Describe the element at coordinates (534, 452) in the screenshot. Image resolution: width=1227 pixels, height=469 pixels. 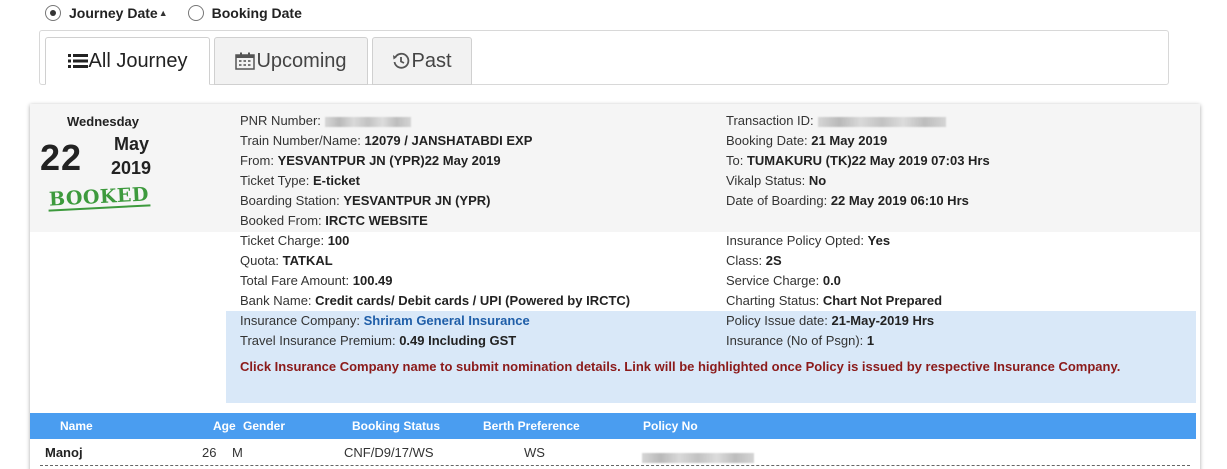
I see `passenger-berth: WS` at that location.